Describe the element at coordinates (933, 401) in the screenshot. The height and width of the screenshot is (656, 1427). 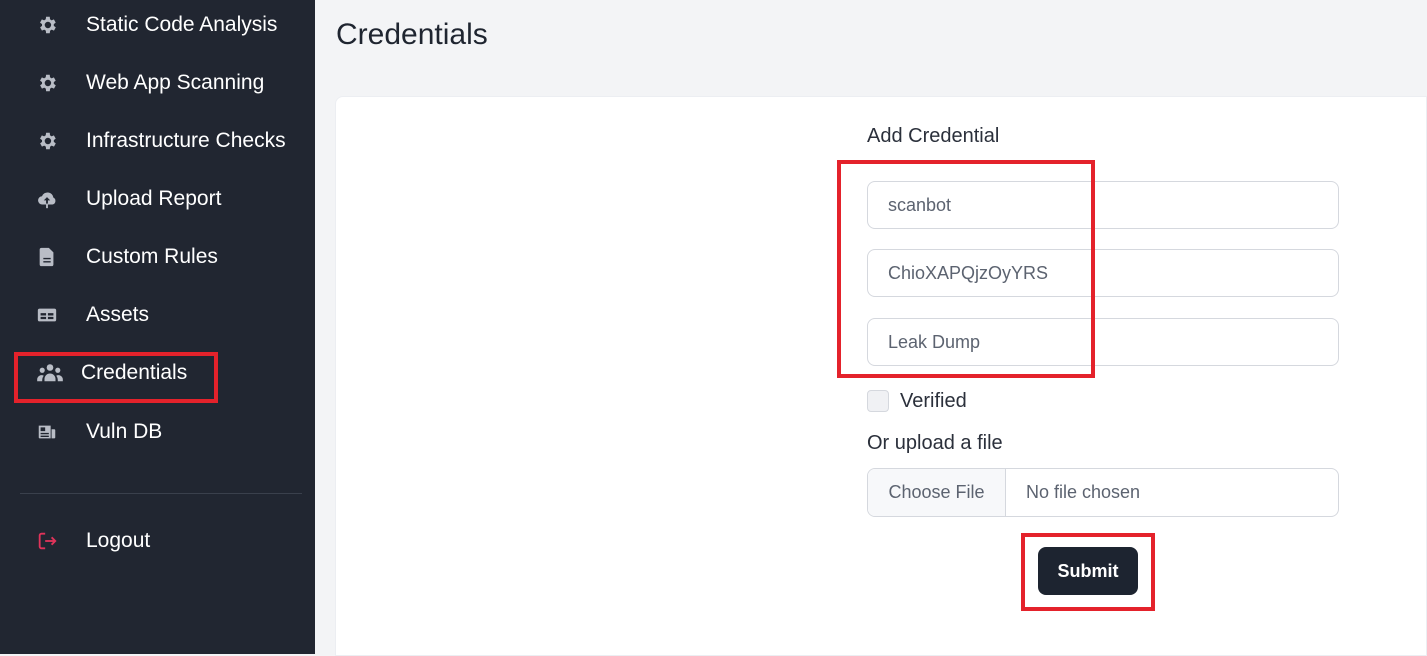
I see `verified-label: Verified` at that location.